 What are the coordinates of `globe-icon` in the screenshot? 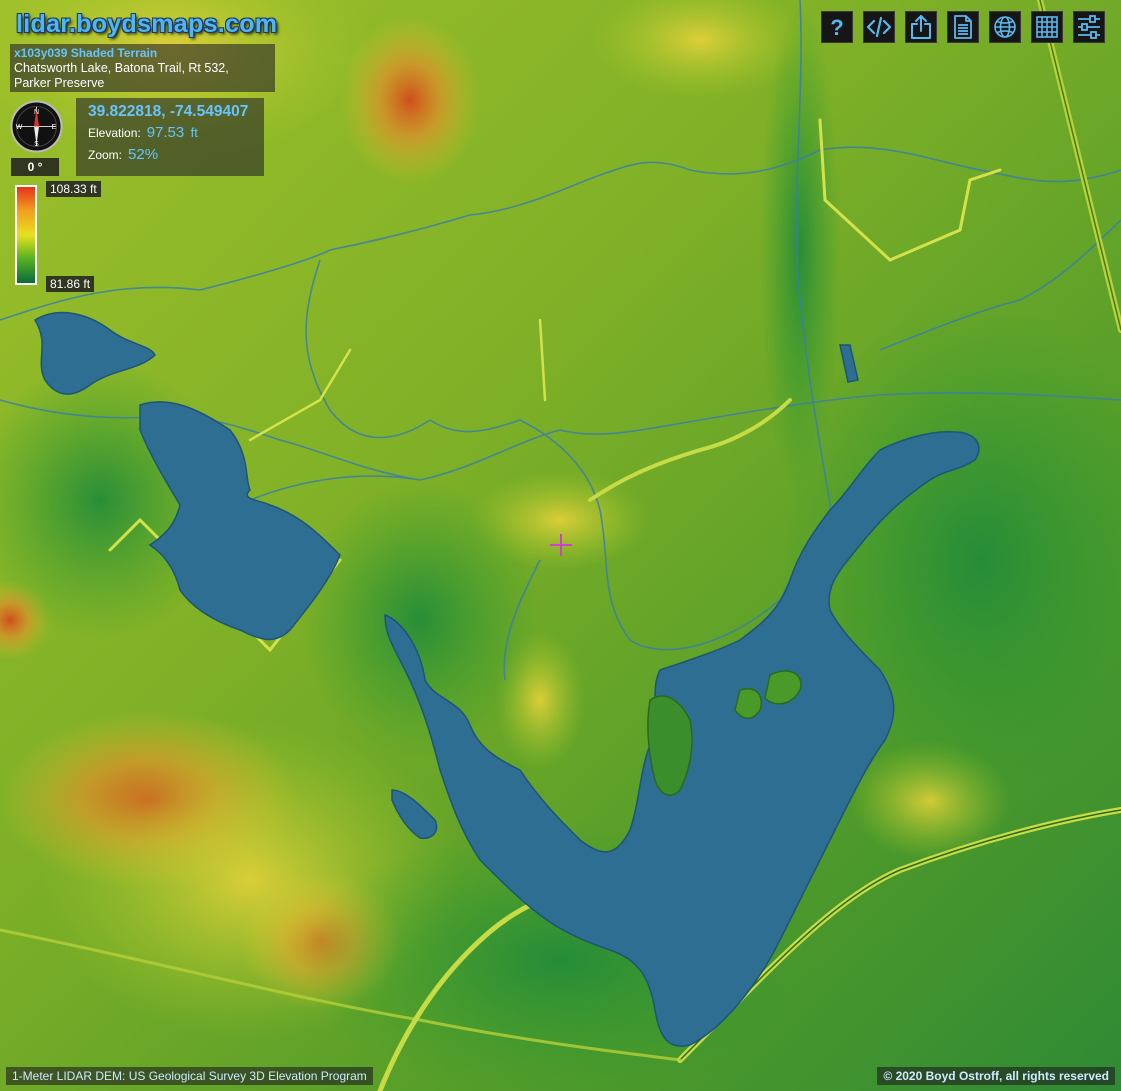 It's located at (1005, 27).